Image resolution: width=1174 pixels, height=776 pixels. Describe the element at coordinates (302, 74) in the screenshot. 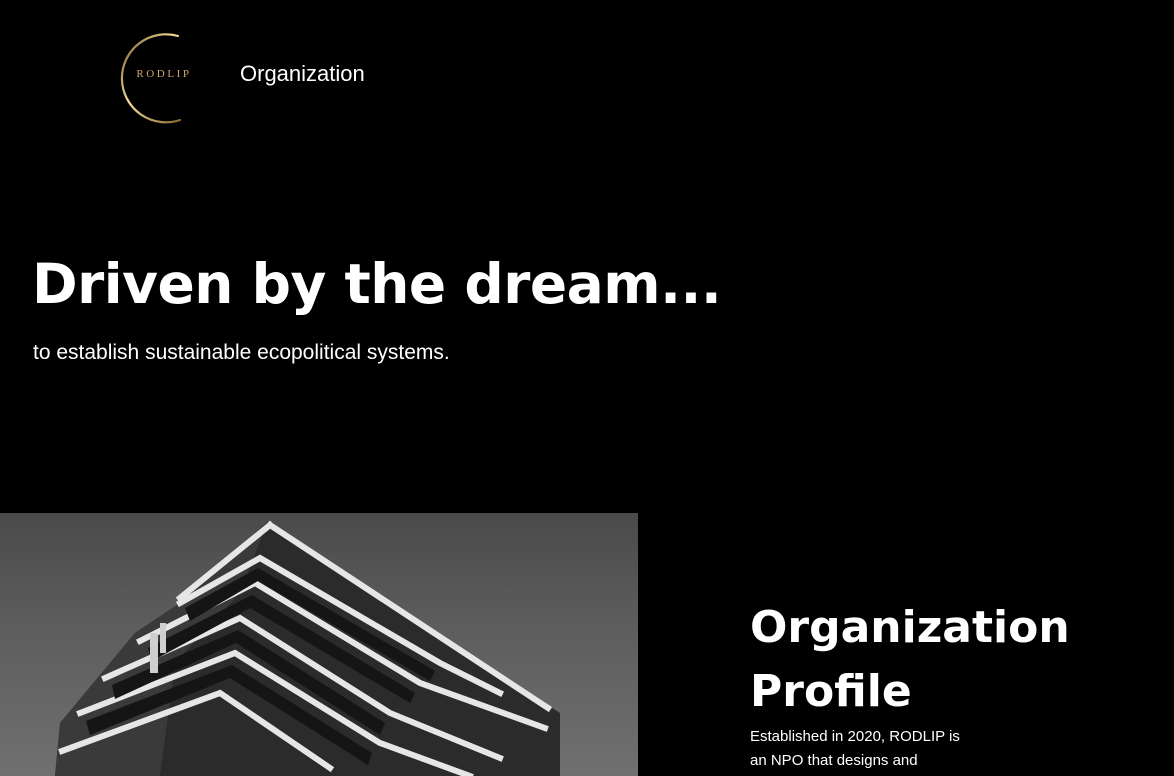

I see `nav-link-organization: Organization` at that location.